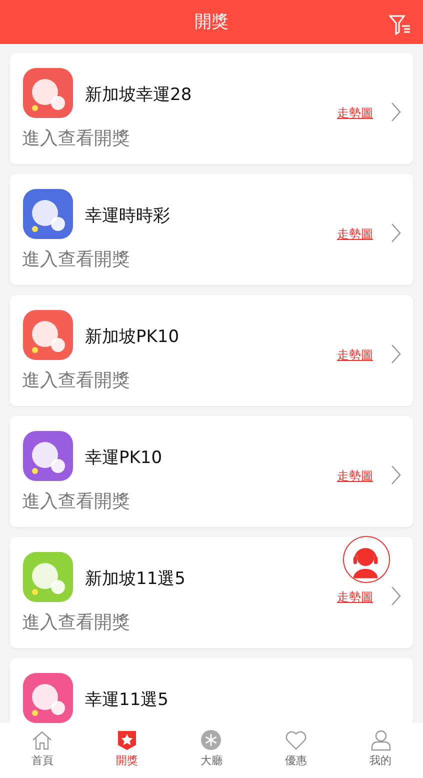 Image resolution: width=423 pixels, height=778 pixels. Describe the element at coordinates (123, 458) in the screenshot. I see `lottery-name: 幸運PK10` at that location.